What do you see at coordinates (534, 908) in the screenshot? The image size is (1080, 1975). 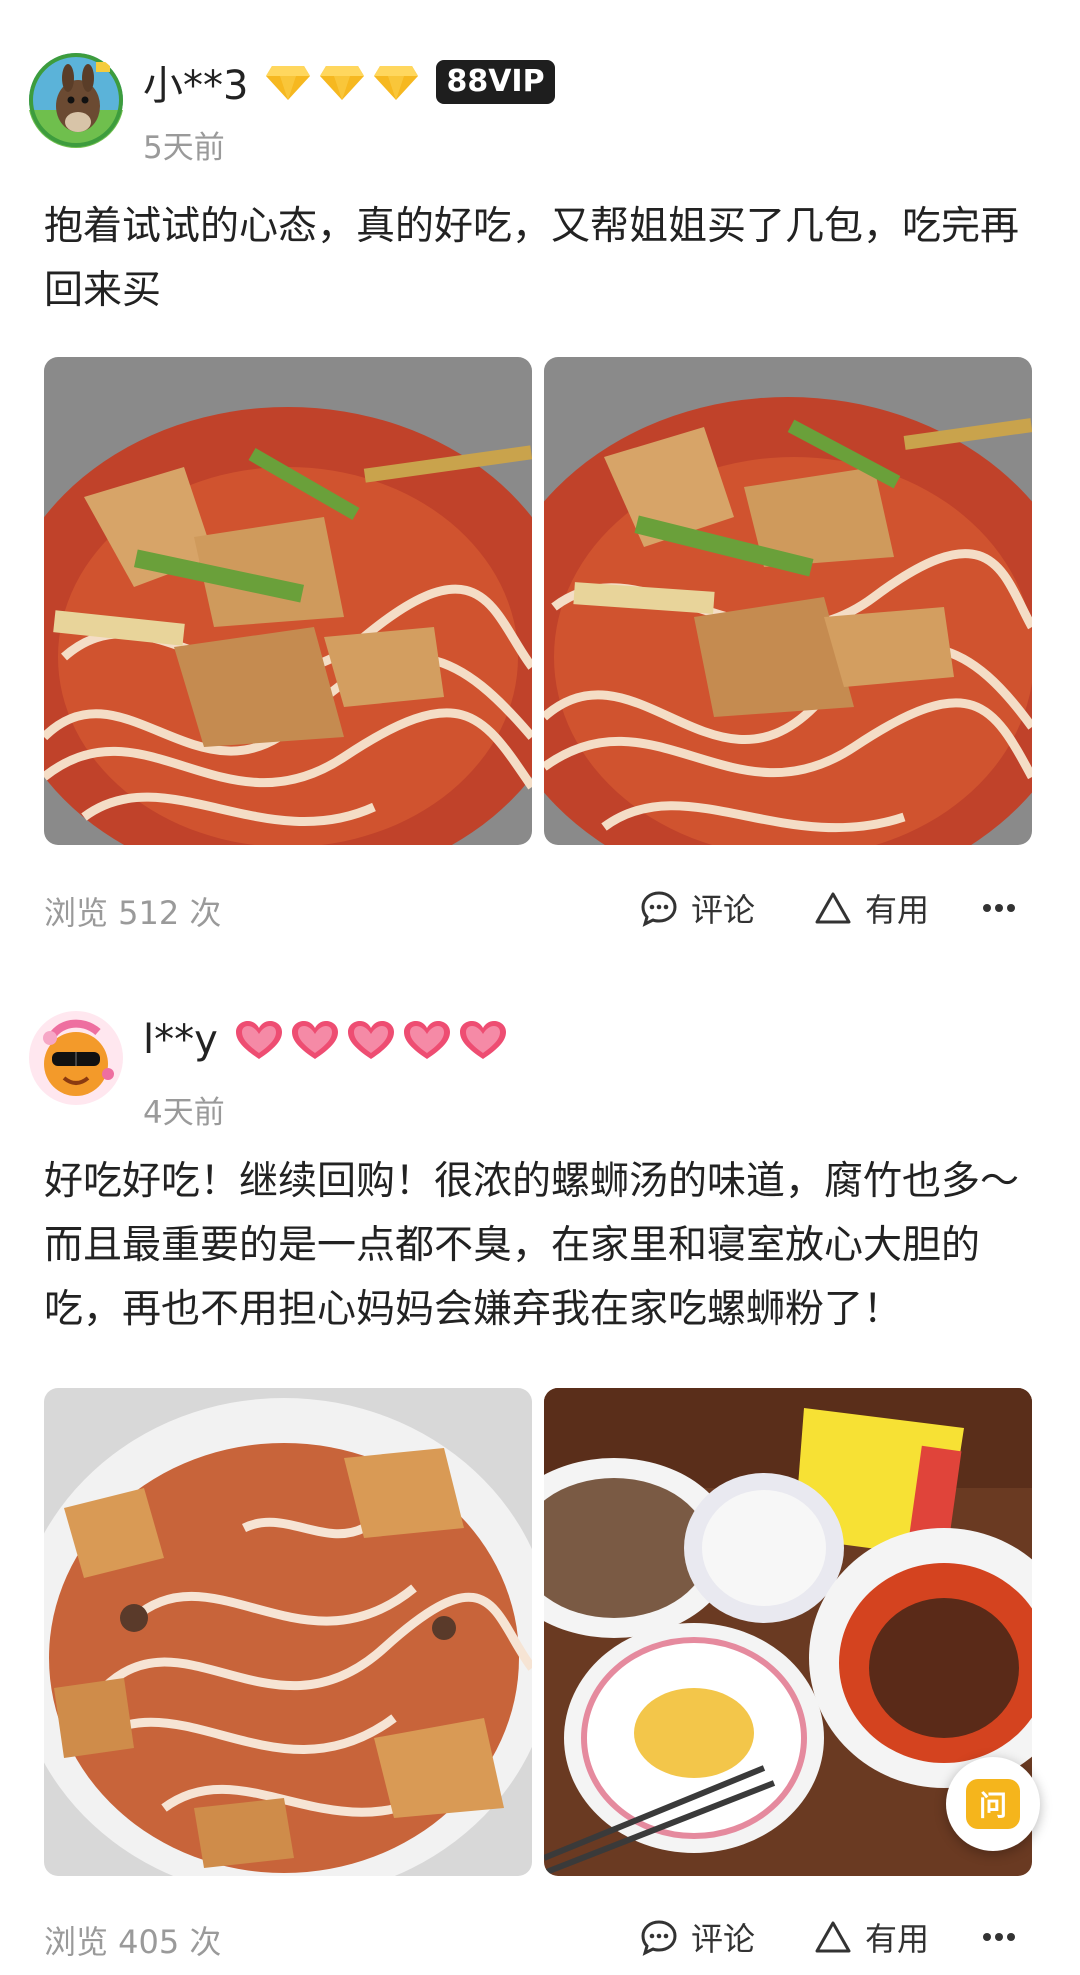 I see `review-footer: 浏览 512 次 评论 有用` at bounding box center [534, 908].